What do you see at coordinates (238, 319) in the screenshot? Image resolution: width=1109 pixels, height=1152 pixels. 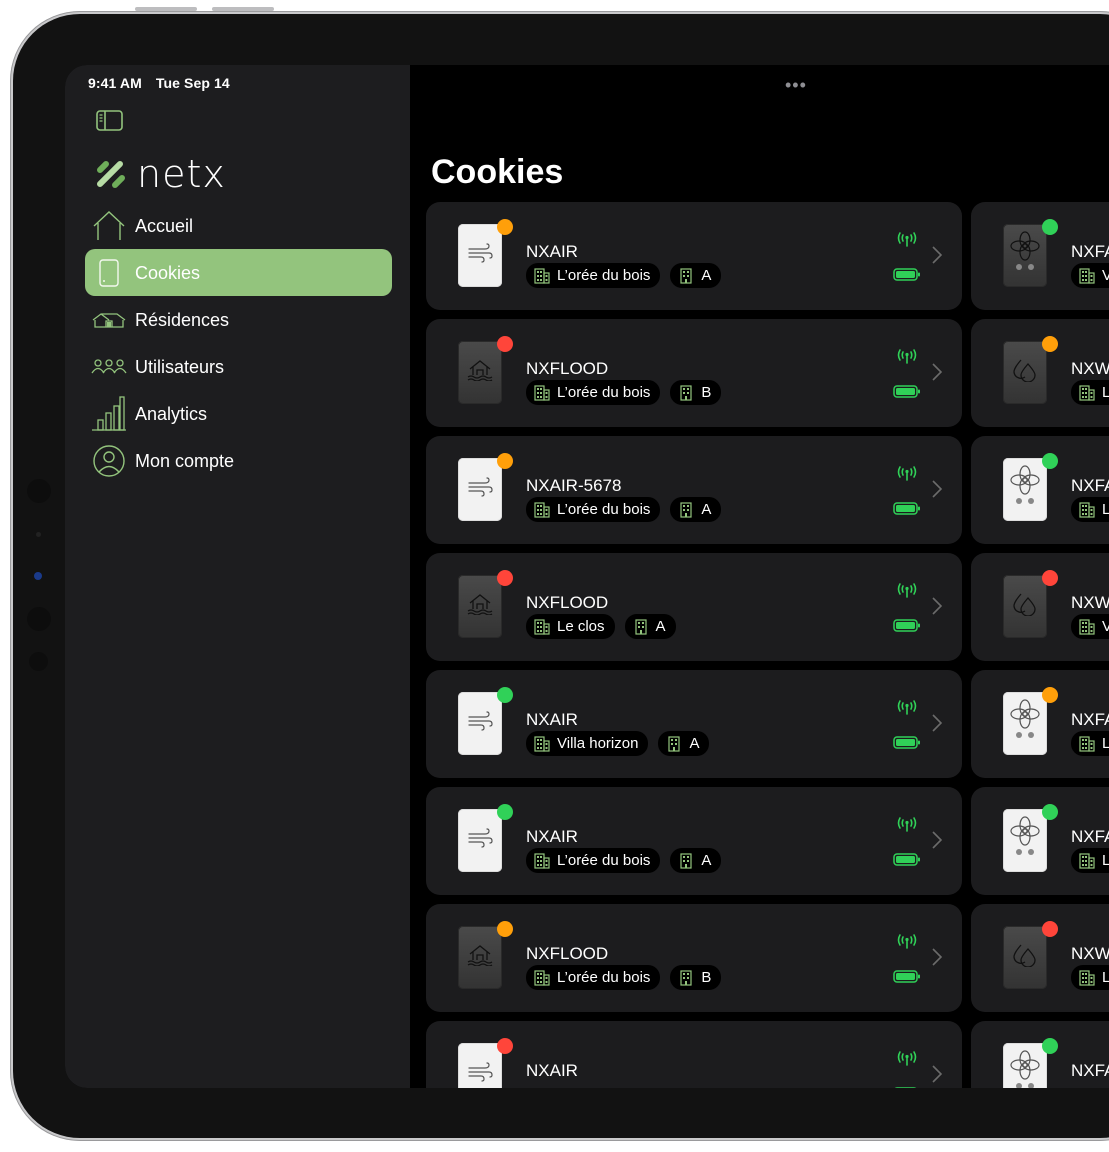 I see `sidebar-item-residences: Résidences` at bounding box center [238, 319].